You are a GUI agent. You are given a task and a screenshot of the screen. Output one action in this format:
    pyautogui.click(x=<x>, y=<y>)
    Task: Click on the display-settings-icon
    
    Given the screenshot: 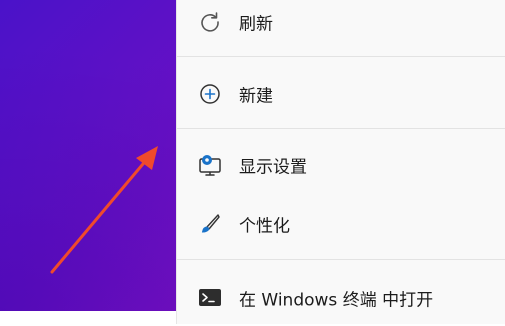 What is the action you would take?
    pyautogui.click(x=210, y=165)
    